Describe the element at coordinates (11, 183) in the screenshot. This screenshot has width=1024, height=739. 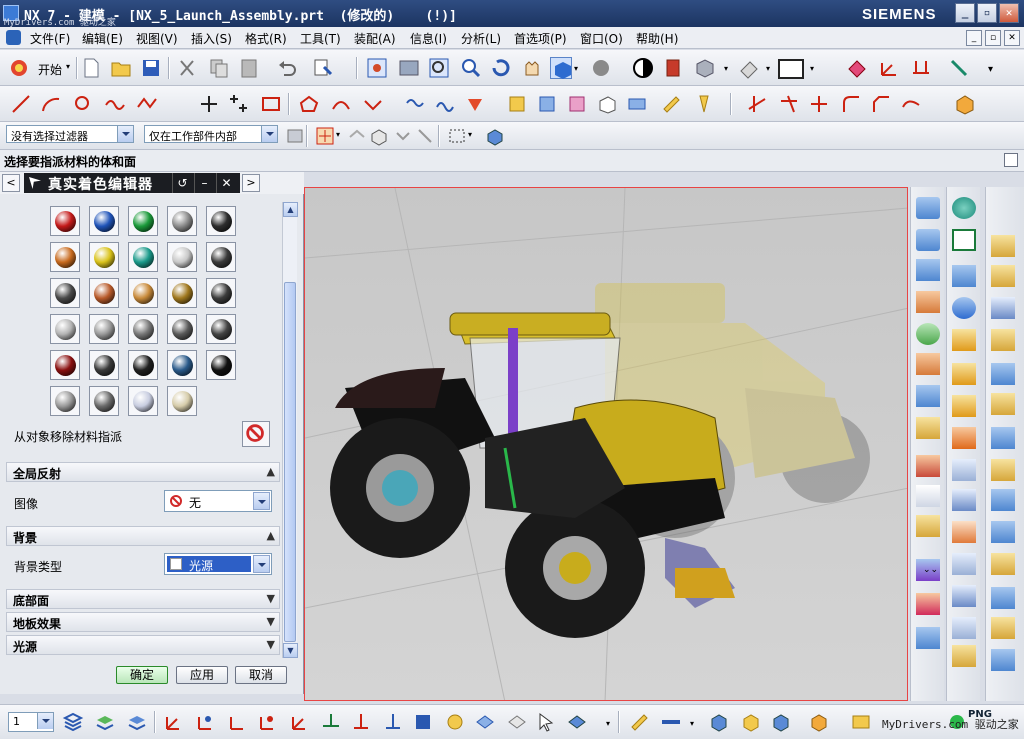
I see `panel-back-icon: <` at that location.